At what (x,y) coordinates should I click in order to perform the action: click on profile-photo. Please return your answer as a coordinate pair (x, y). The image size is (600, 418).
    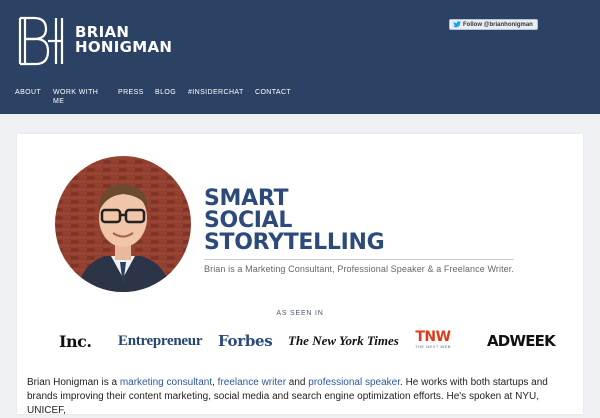
    Looking at the image, I should click on (123, 224).